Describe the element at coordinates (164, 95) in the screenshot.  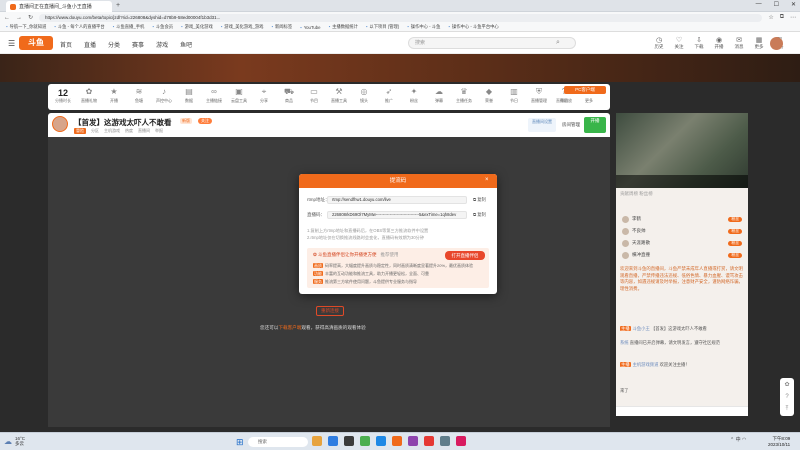
I see `toolbar-item: ♪ 声控中心` at that location.